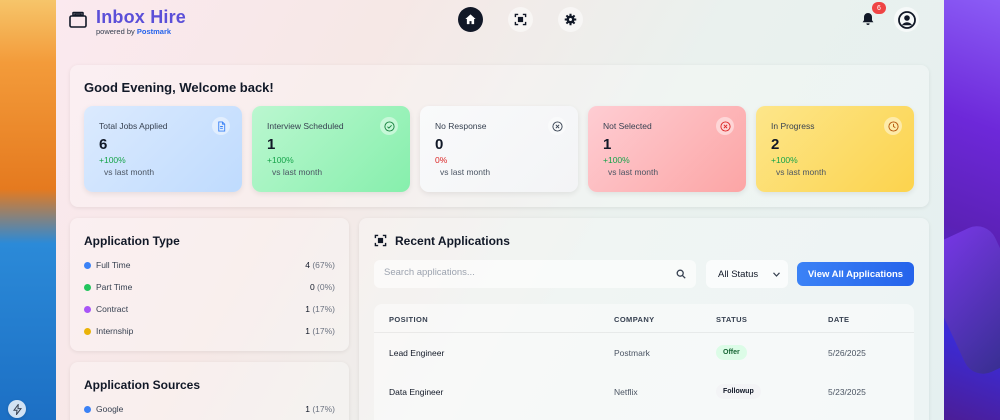 This screenshot has width=1000, height=420. I want to click on status-filter-value: All Status, so click(738, 274).